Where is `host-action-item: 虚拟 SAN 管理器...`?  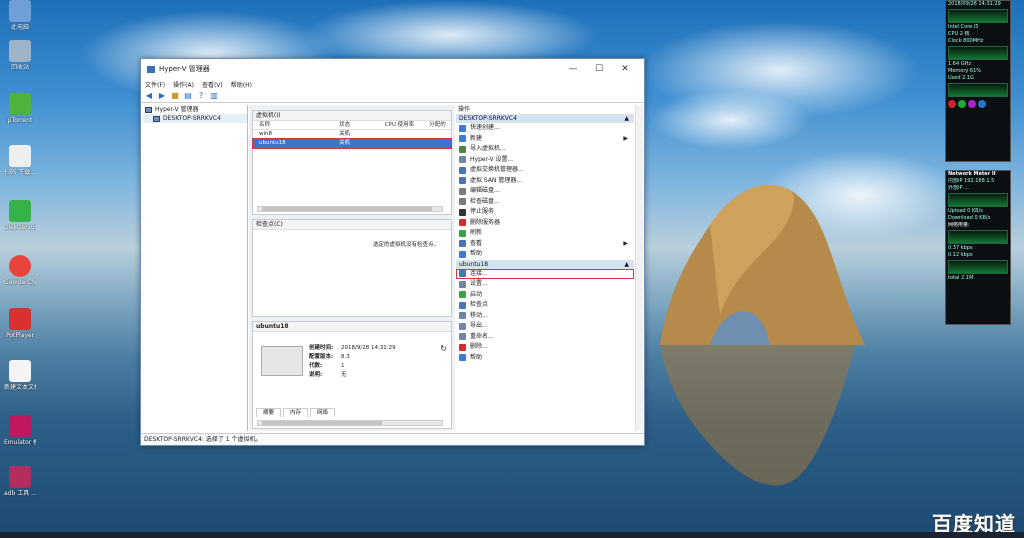 host-action-item: 虚拟 SAN 管理器... is located at coordinates (545, 181).